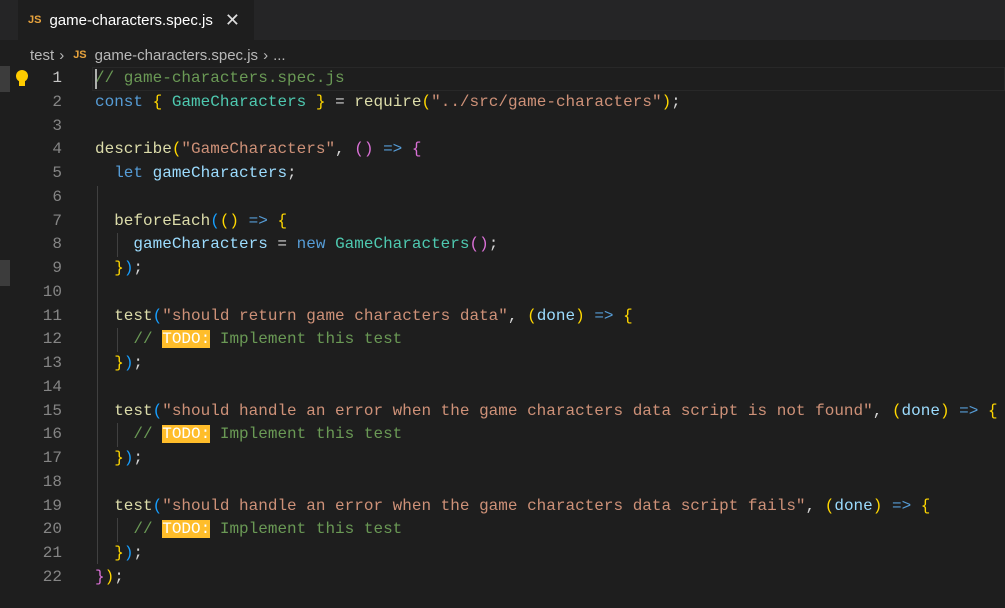 The image size is (1005, 608). I want to click on code-line: 13 });, so click(502, 364).